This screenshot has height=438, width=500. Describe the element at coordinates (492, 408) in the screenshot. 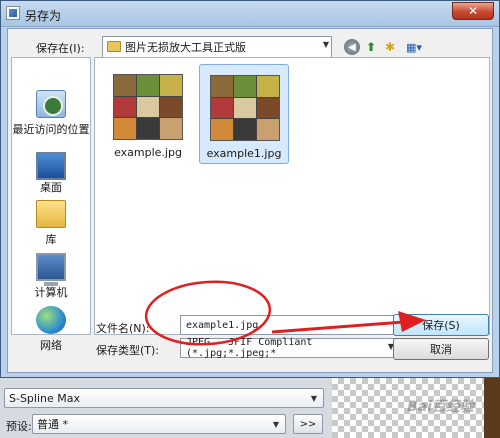

I see `image-preview-edge` at that location.